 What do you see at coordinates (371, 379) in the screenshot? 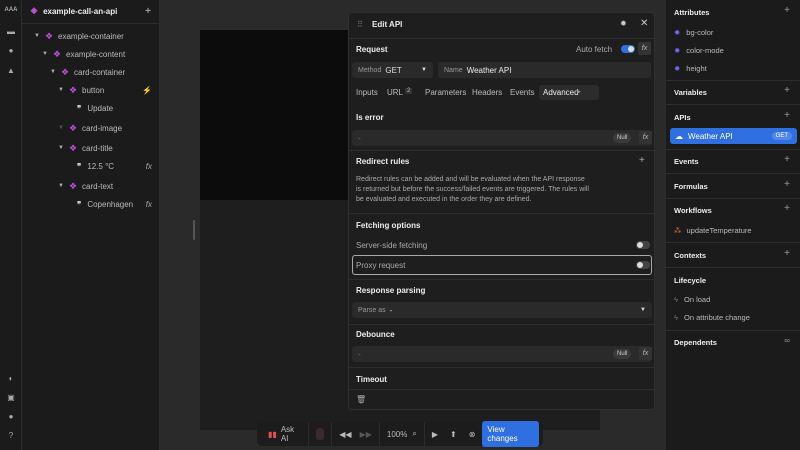
I see `timeout-heading: Timeout` at bounding box center [371, 379].